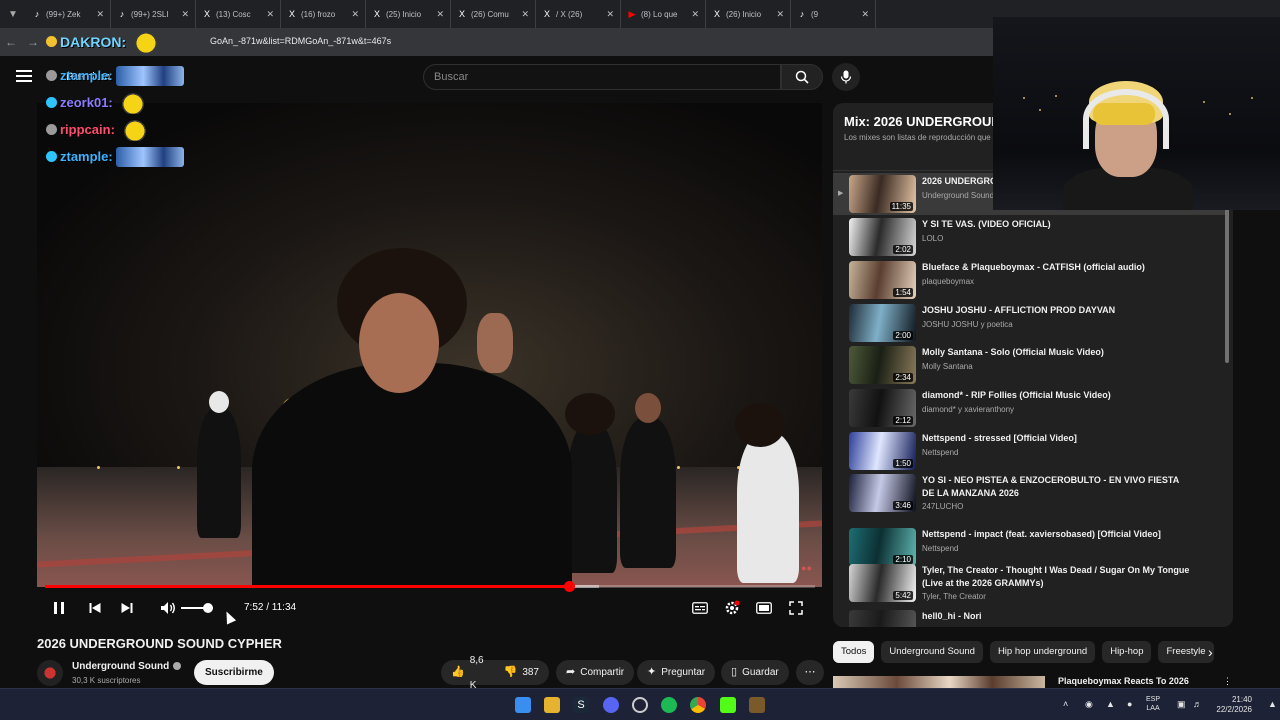  What do you see at coordinates (1227, 285) in the screenshot?
I see `playlist-scrollbar` at bounding box center [1227, 285].